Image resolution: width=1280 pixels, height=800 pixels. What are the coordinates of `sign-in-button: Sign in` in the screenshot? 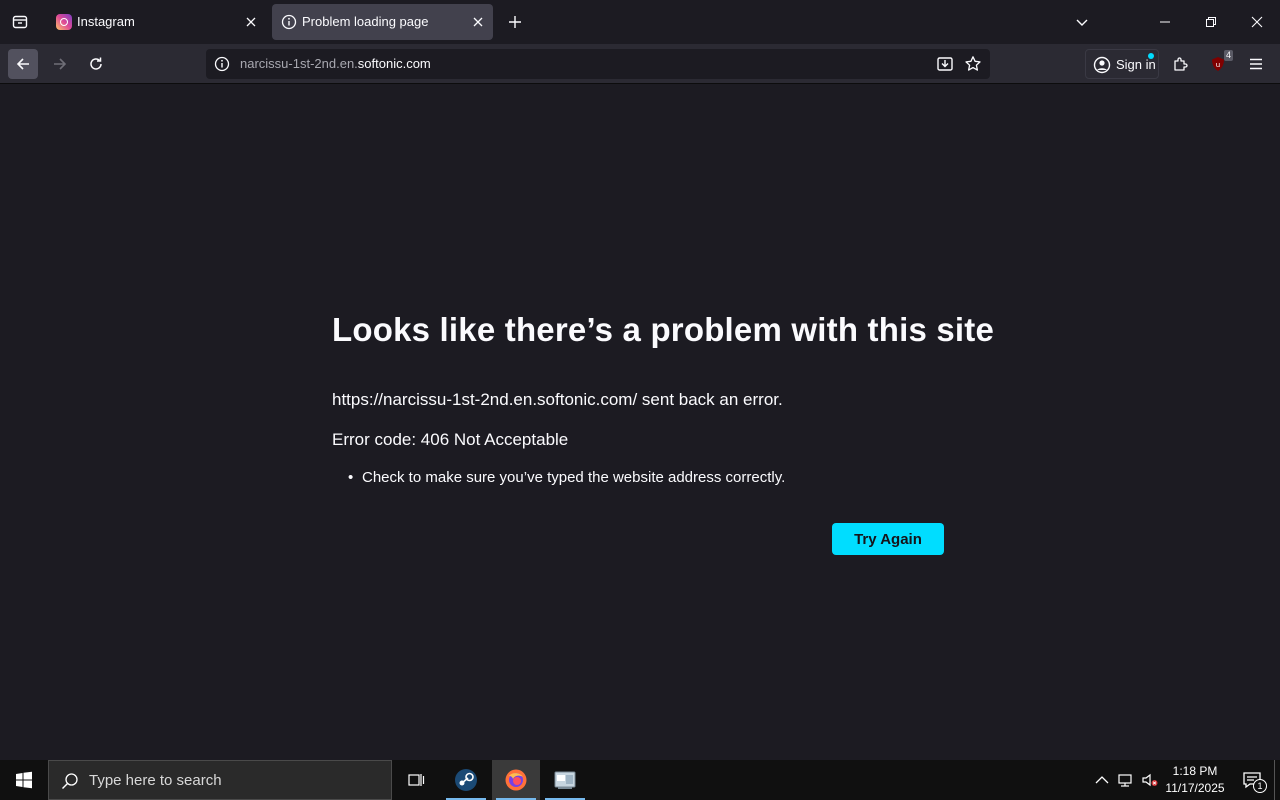 It's located at (1122, 64).